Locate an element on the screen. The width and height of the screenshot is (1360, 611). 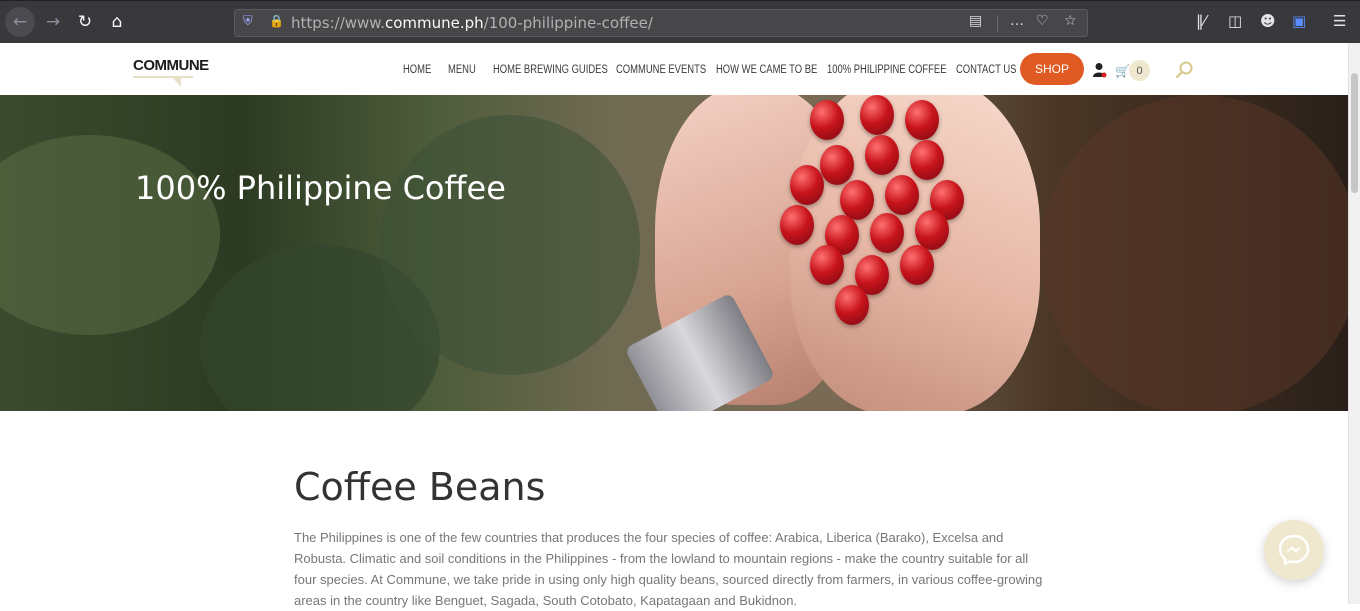
account-icon: ☻ is located at coordinates (1268, 21).